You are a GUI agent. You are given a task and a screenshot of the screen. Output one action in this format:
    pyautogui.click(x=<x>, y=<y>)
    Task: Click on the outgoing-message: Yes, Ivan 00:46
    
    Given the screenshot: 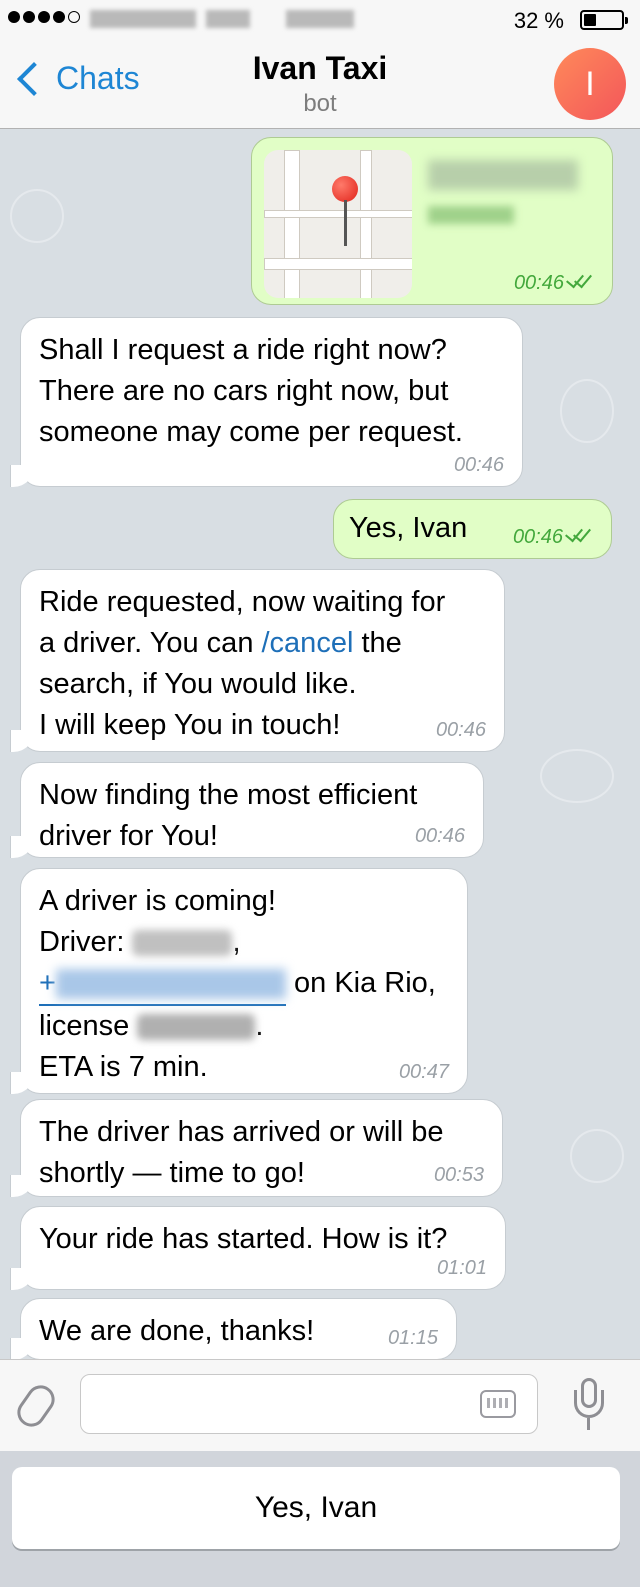 What is the action you would take?
    pyautogui.click(x=472, y=529)
    